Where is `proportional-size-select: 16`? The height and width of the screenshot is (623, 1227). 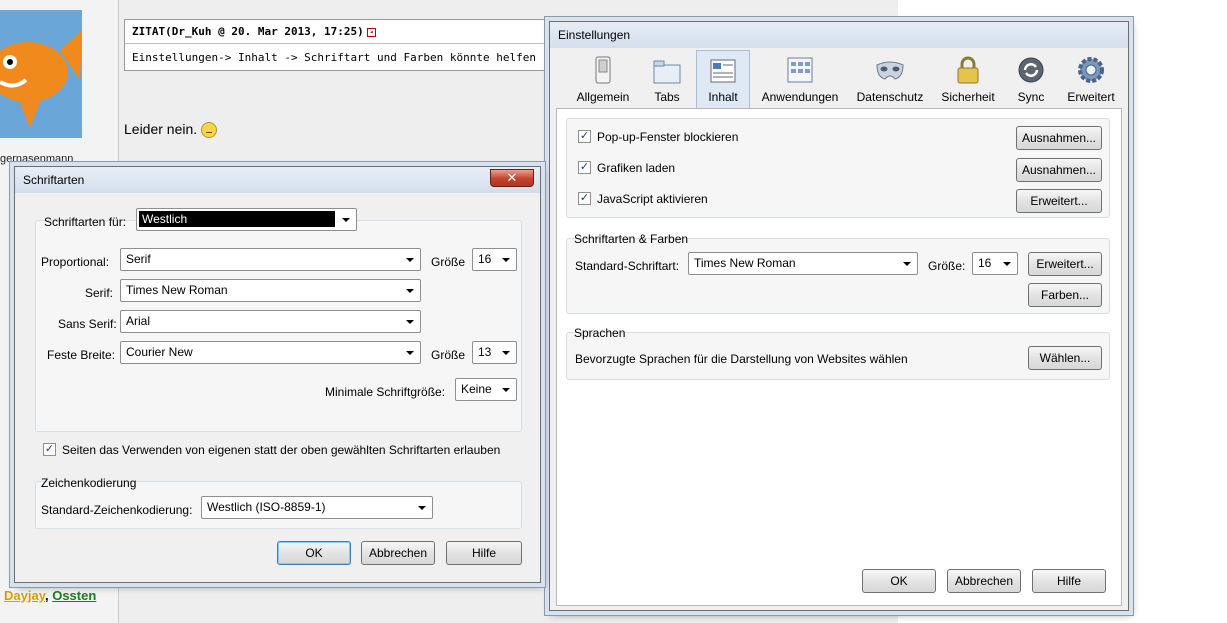
proportional-size-select: 16 is located at coordinates (494, 259).